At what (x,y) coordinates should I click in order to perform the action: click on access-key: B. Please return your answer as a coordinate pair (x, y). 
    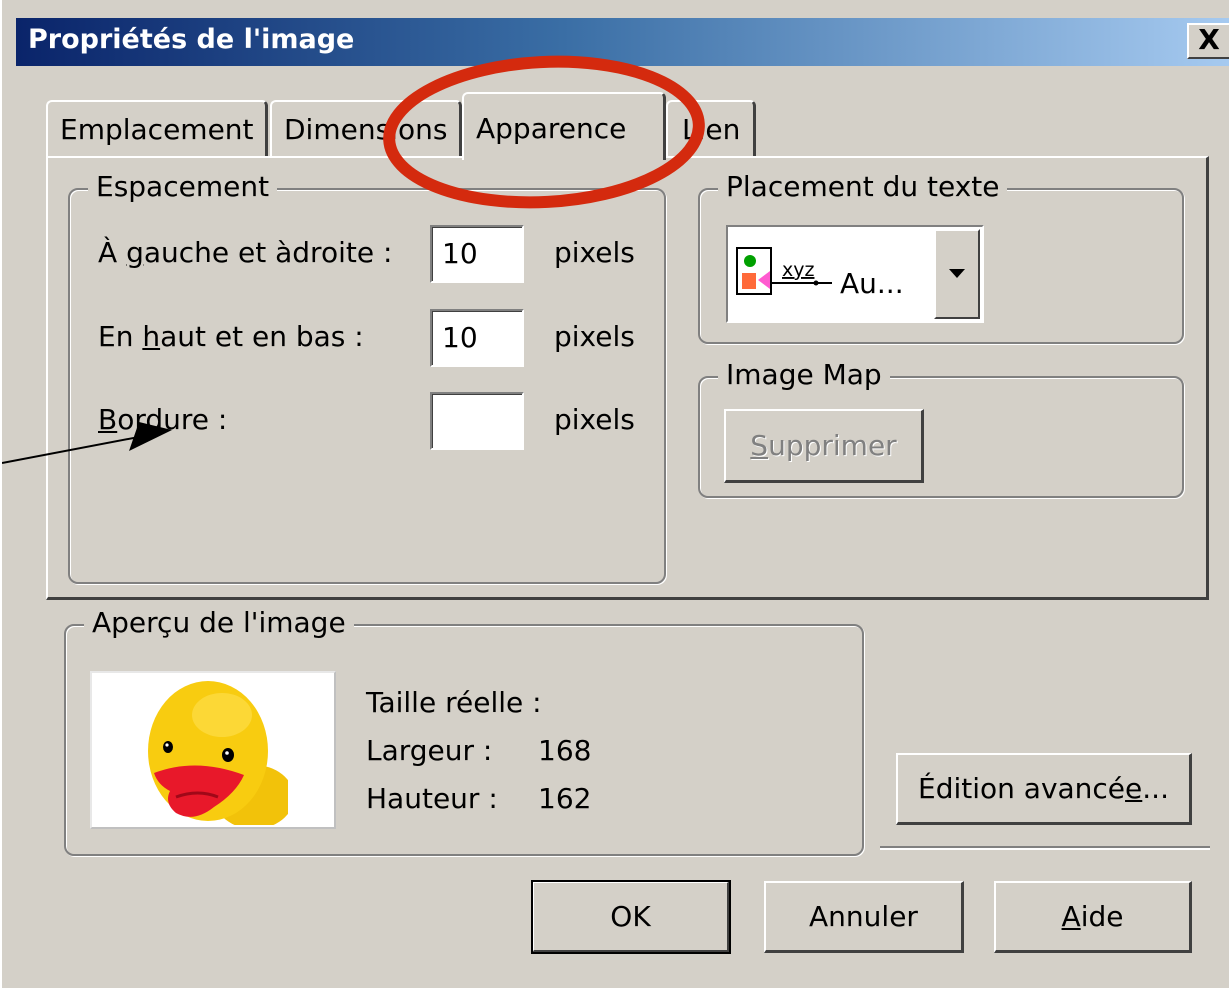
    Looking at the image, I should click on (108, 419).